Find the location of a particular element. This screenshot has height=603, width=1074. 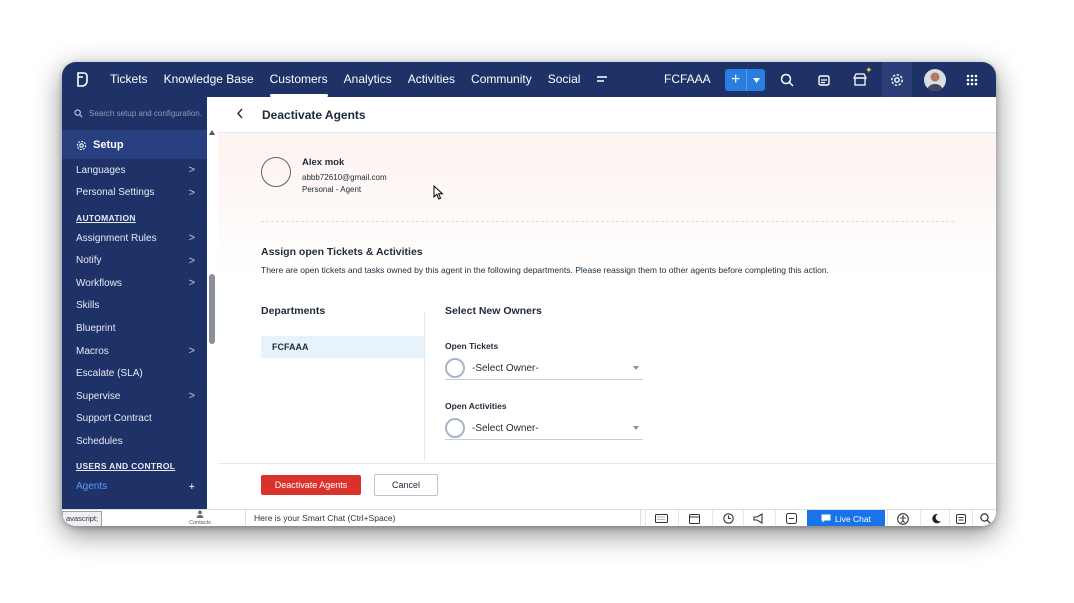

page-title: Deactivate Agents is located at coordinates (314, 114).